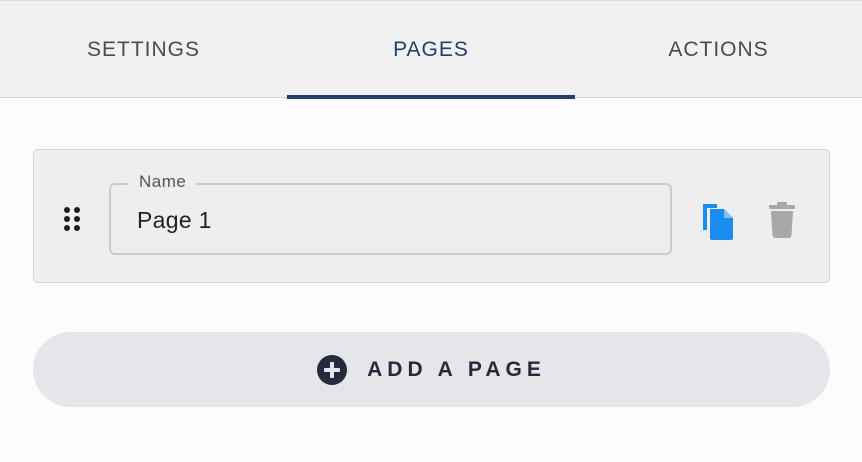 The height and width of the screenshot is (462, 862). I want to click on page-name-field: Name, so click(390, 213).